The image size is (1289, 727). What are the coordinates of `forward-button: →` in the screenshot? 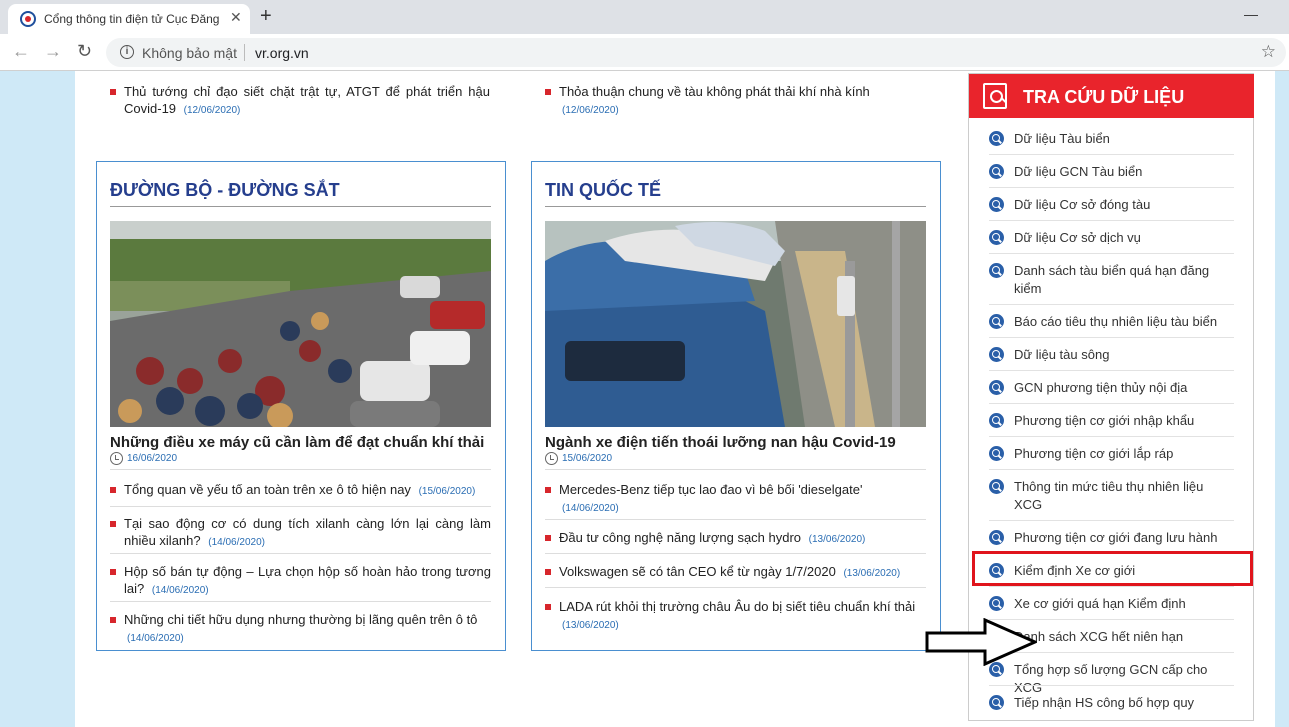 It's located at (53, 51).